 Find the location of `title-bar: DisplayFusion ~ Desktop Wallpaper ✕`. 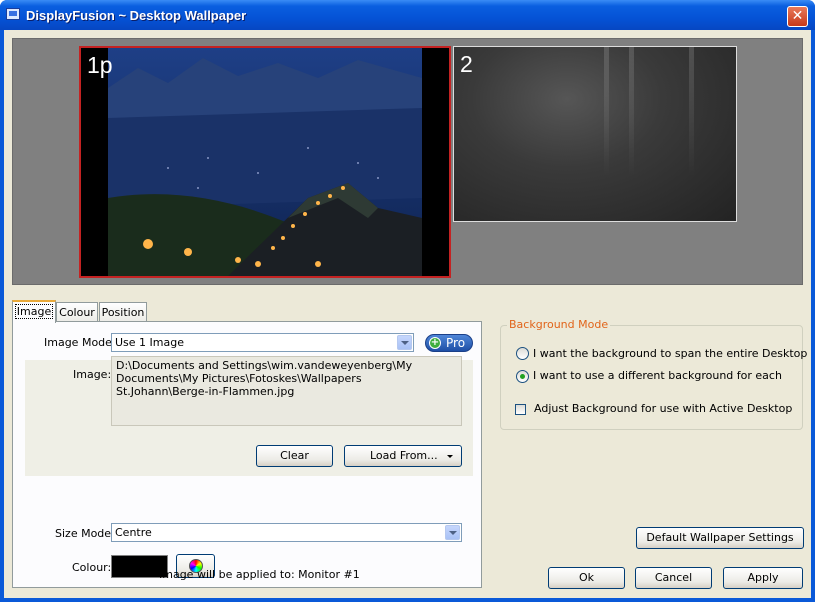

title-bar: DisplayFusion ~ Desktop Wallpaper ✕ is located at coordinates (407, 15).